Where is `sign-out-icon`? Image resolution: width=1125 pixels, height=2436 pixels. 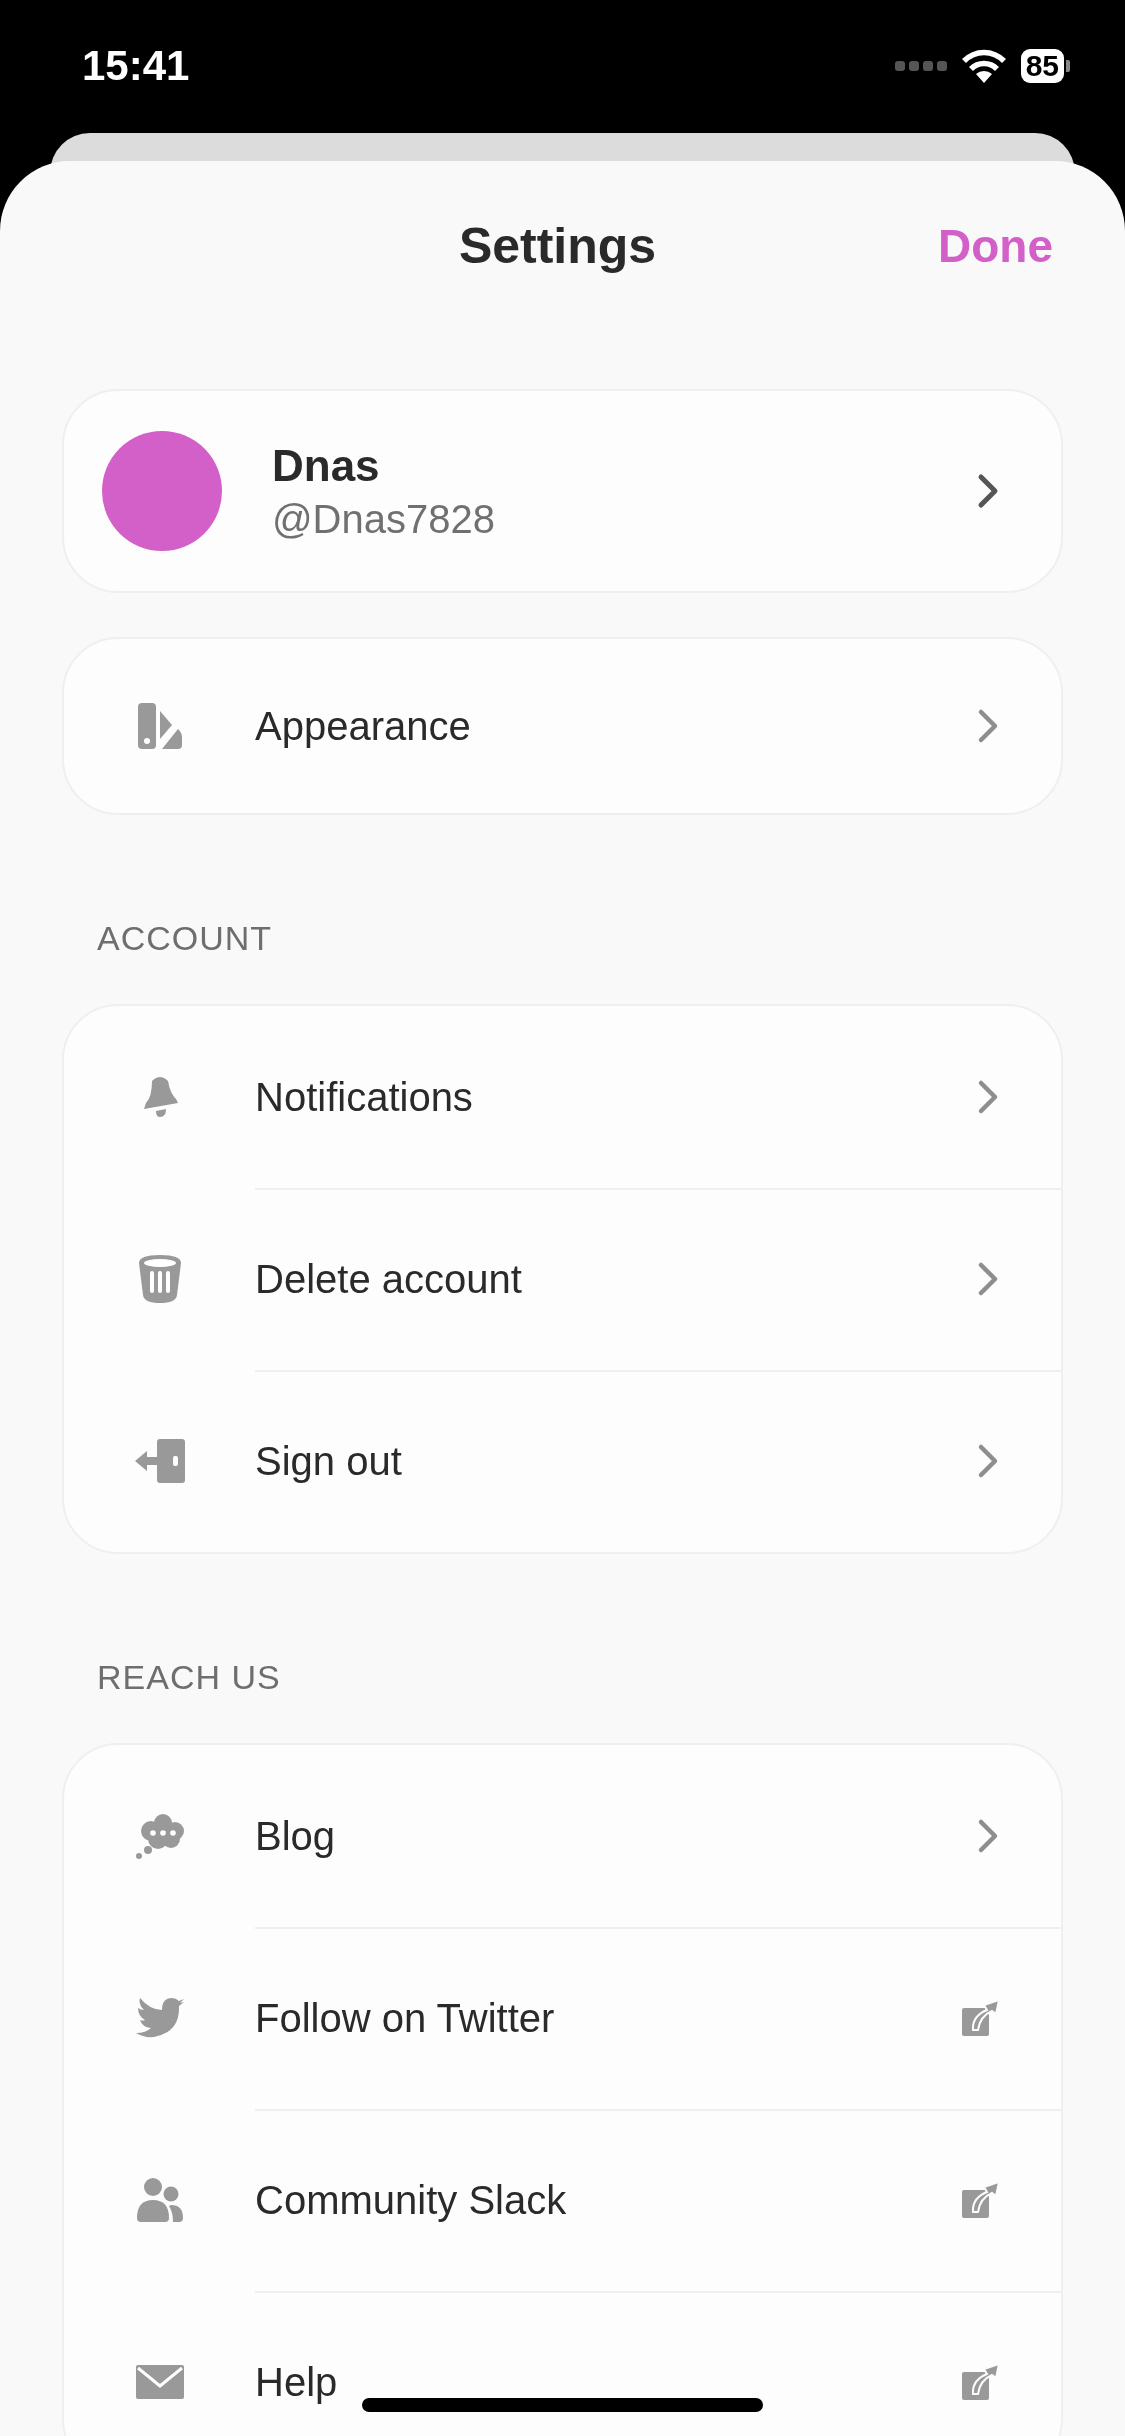 sign-out-icon is located at coordinates (159, 1461).